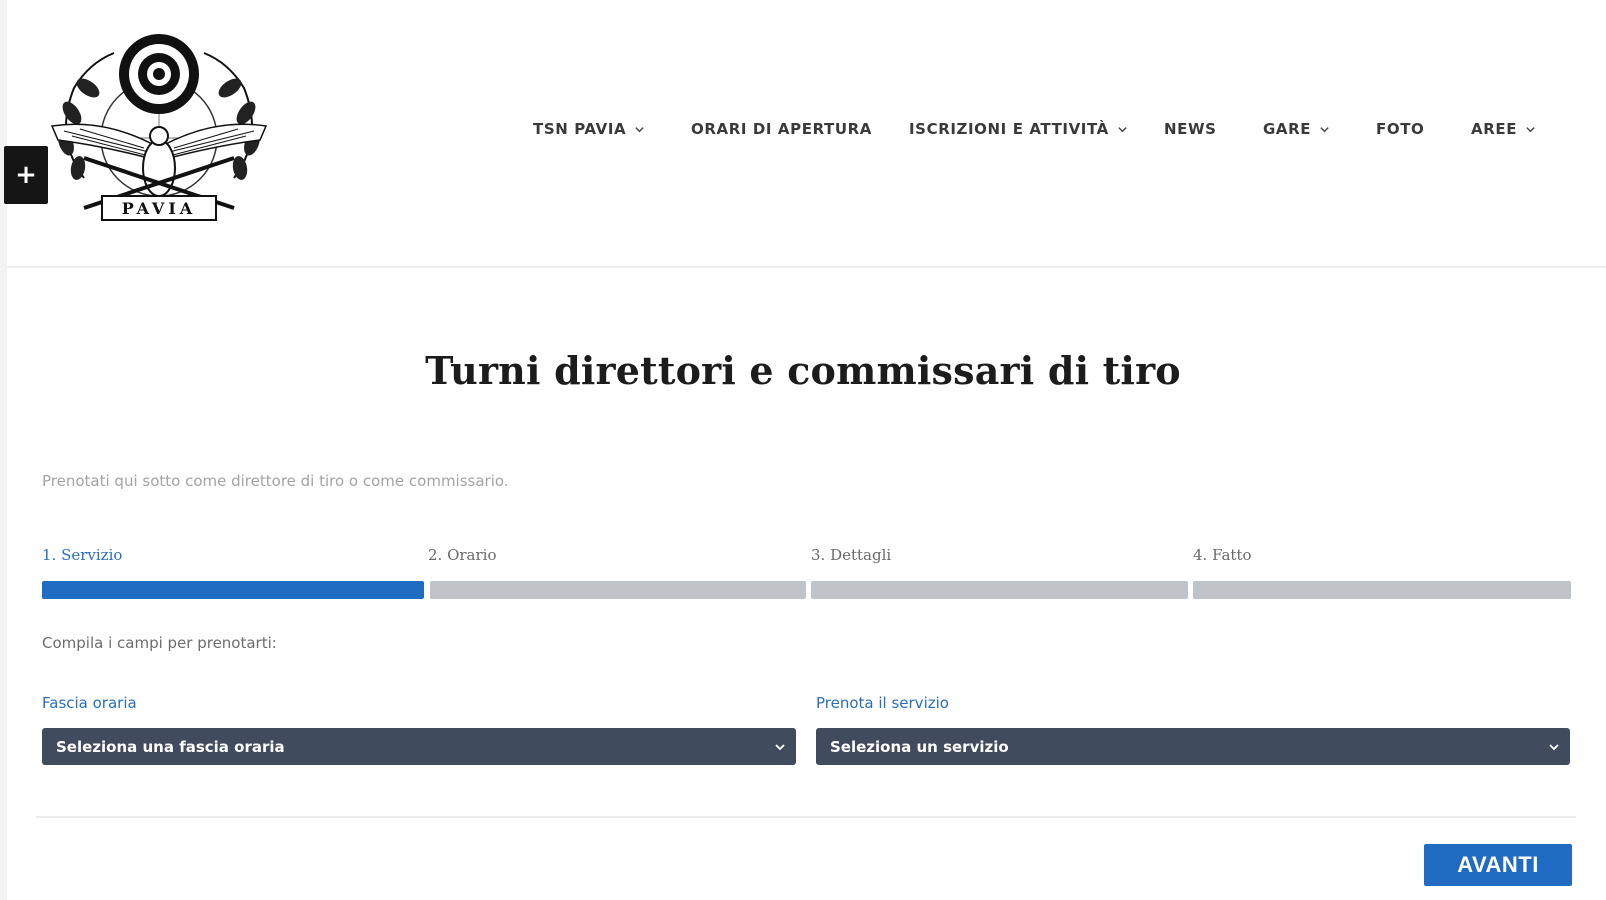  I want to click on form-hint: Compila i campi per prenotarti:, so click(159, 643).